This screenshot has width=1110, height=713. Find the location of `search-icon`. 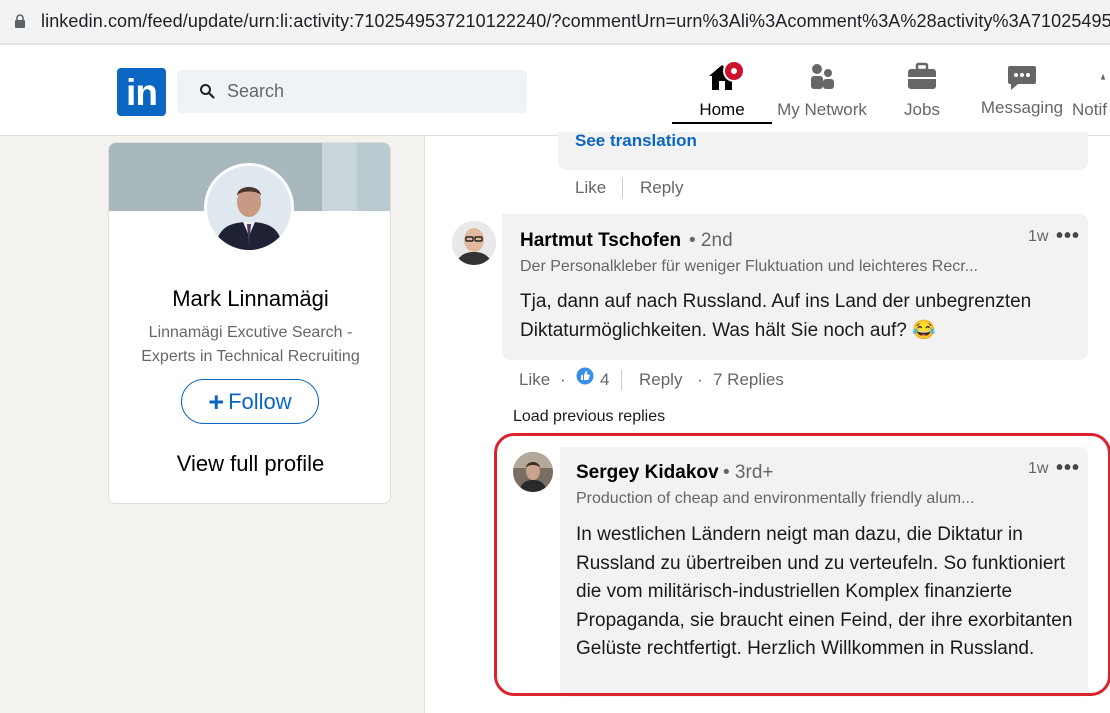

search-icon is located at coordinates (207, 91).